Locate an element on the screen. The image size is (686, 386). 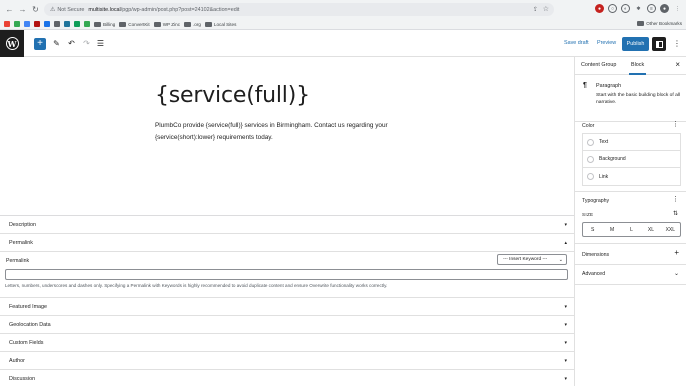
extension-icon: ○ is located at coordinates (612, 8).